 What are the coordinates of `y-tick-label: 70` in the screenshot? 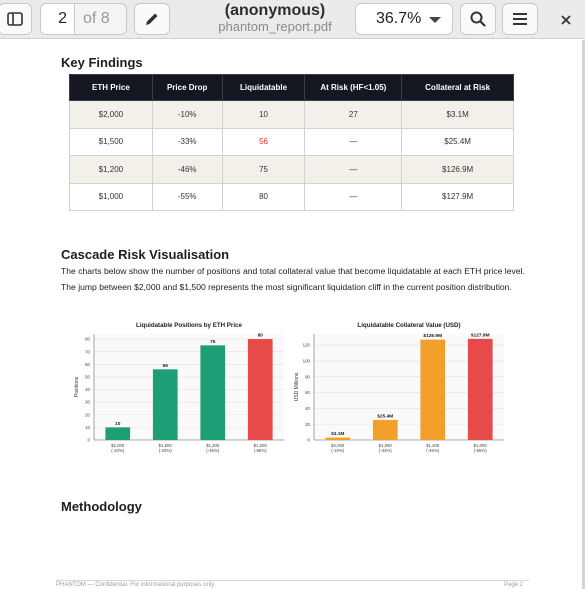 It's located at (87, 351).